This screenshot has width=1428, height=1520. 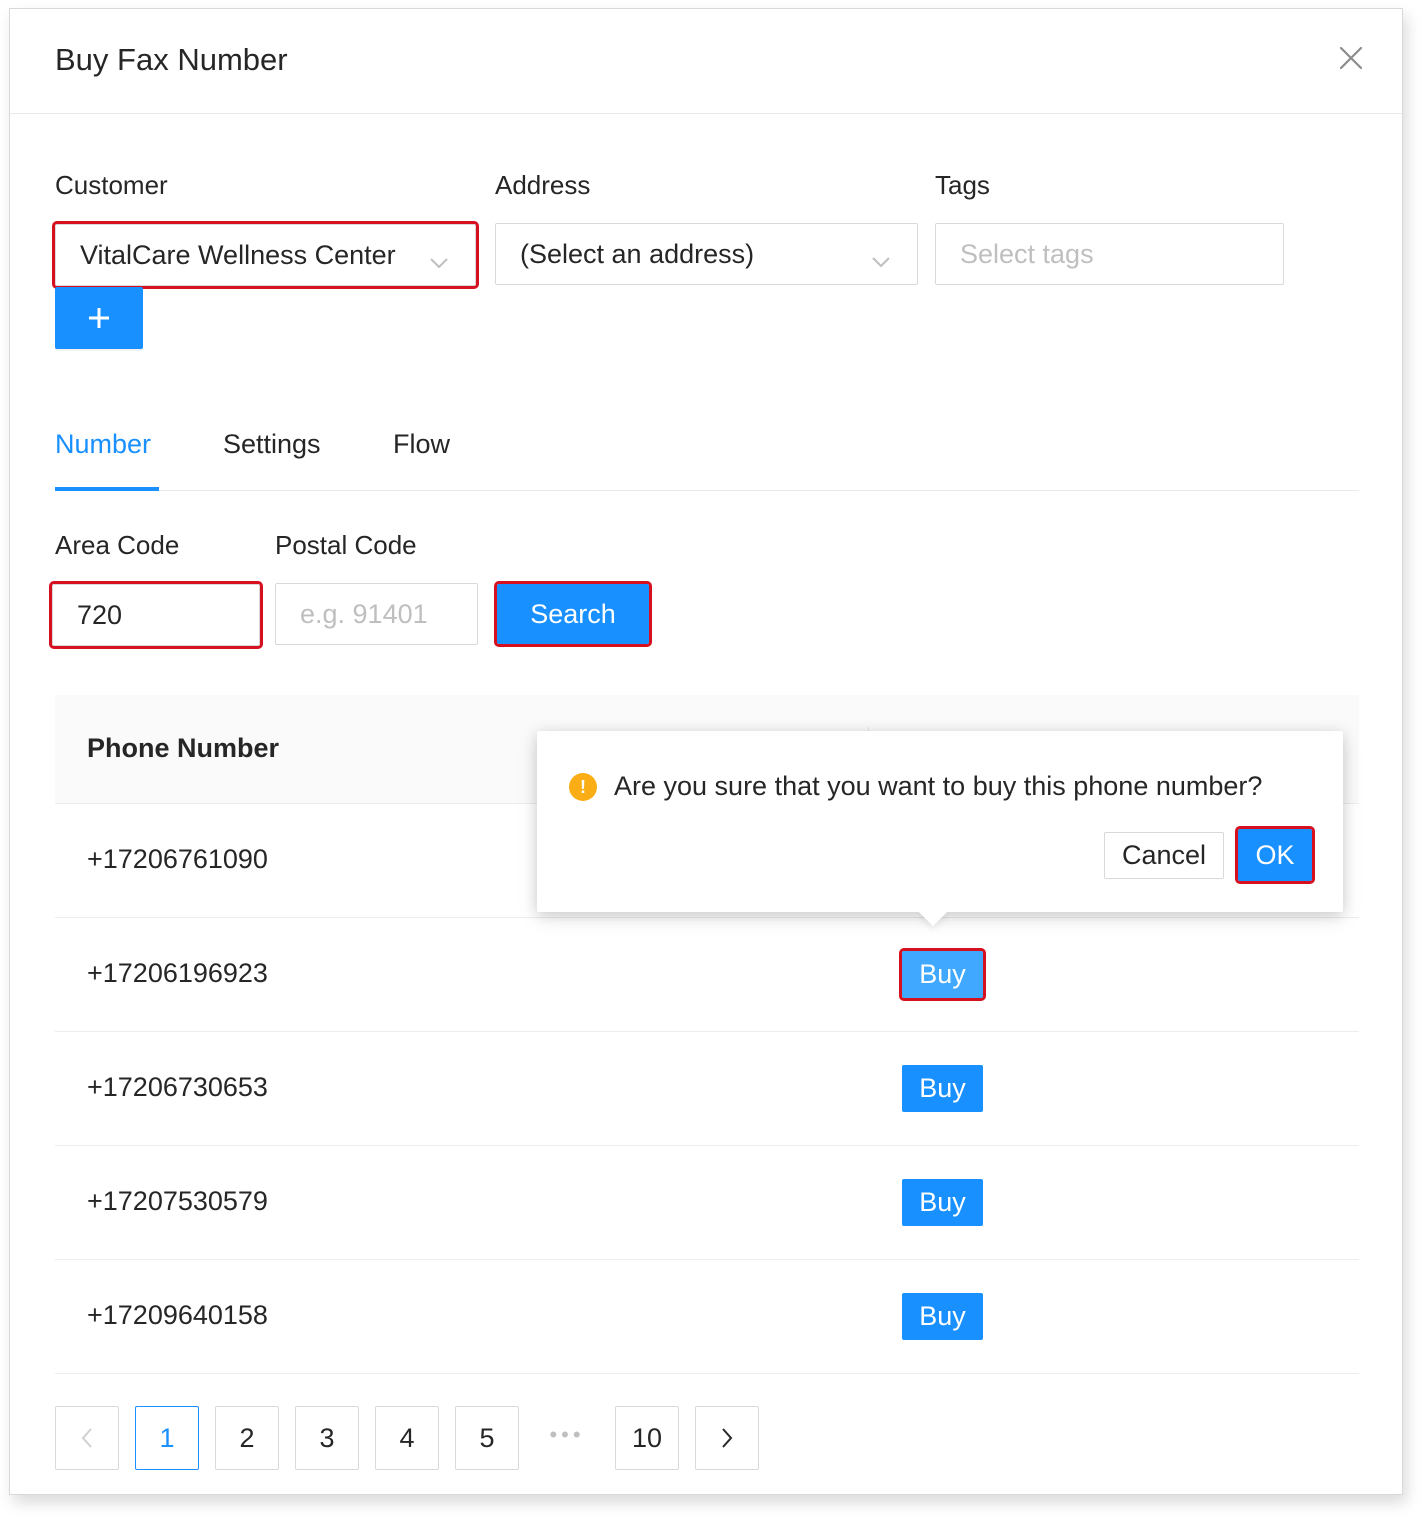 What do you see at coordinates (707, 1317) in the screenshot?
I see `table-row: +17209640158 Buy` at bounding box center [707, 1317].